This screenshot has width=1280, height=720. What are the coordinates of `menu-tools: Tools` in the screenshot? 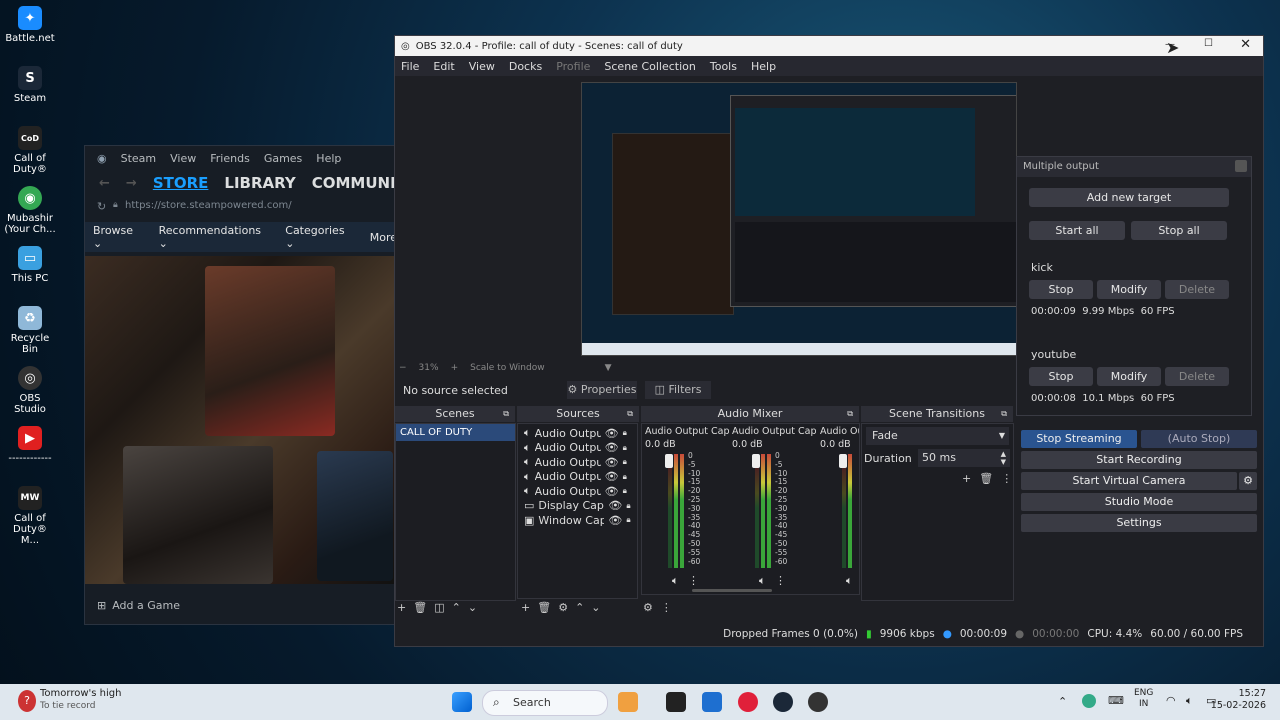 It's located at (723, 66).